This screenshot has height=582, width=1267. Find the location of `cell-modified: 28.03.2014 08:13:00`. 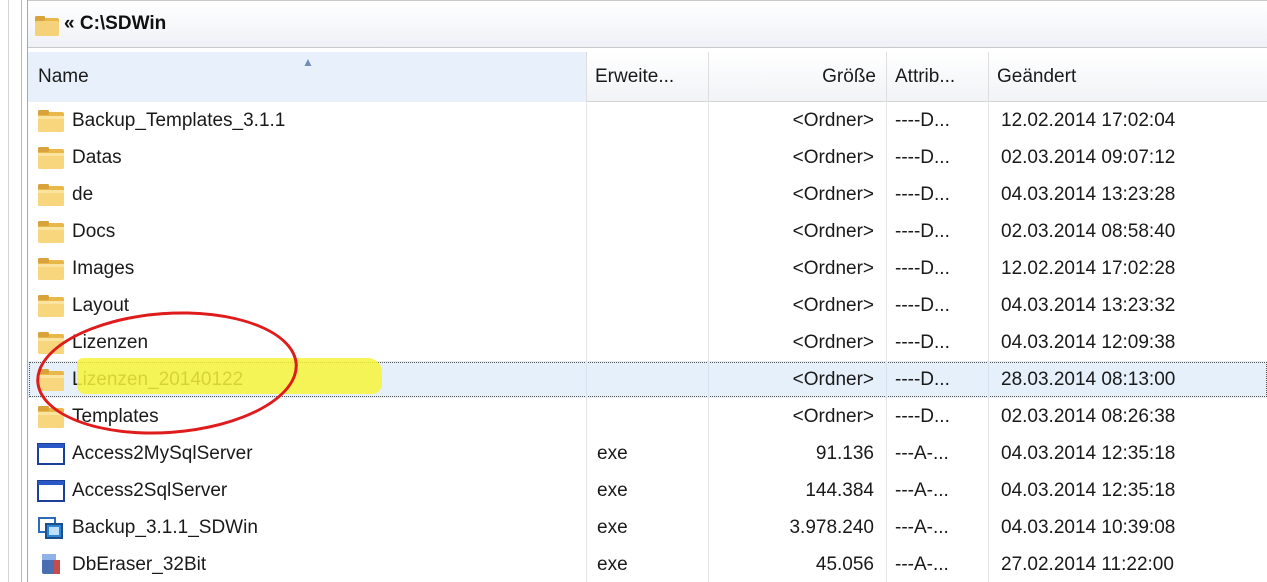

cell-modified: 28.03.2014 08:13:00 is located at coordinates (1088, 379).